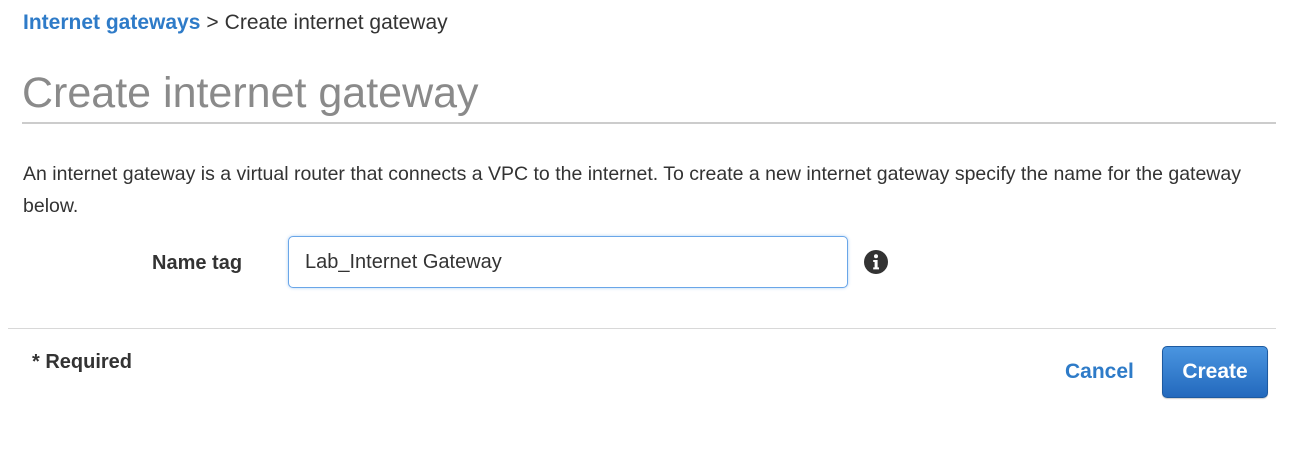 This screenshot has height=460, width=1294. Describe the element at coordinates (1215, 372) in the screenshot. I see `create-button: Create` at that location.